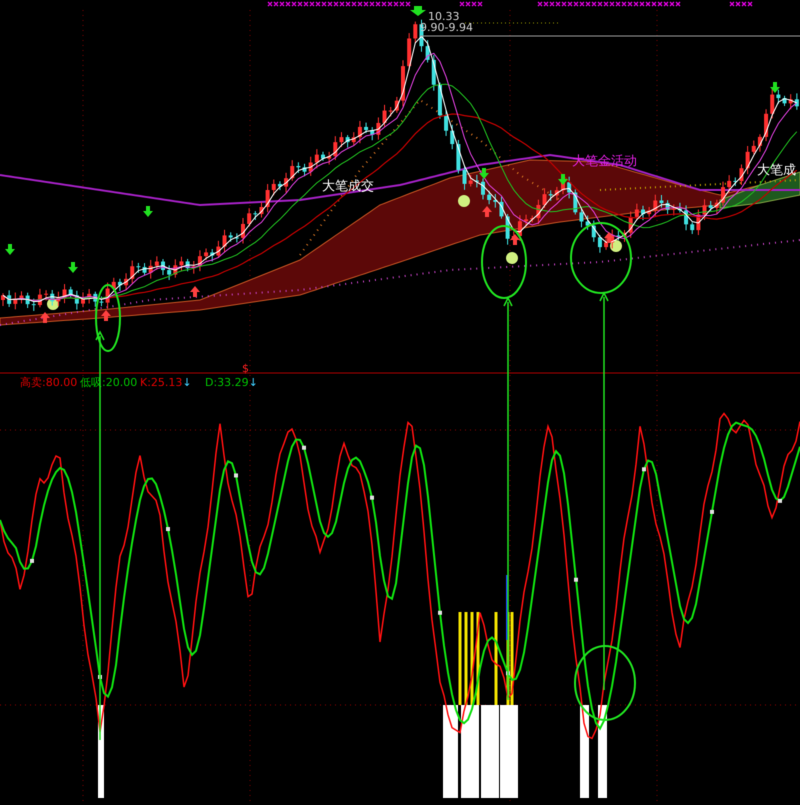 The width and height of the screenshot is (800, 805). I want to click on indicator-legend-item: K:25.13↓, so click(166, 382).